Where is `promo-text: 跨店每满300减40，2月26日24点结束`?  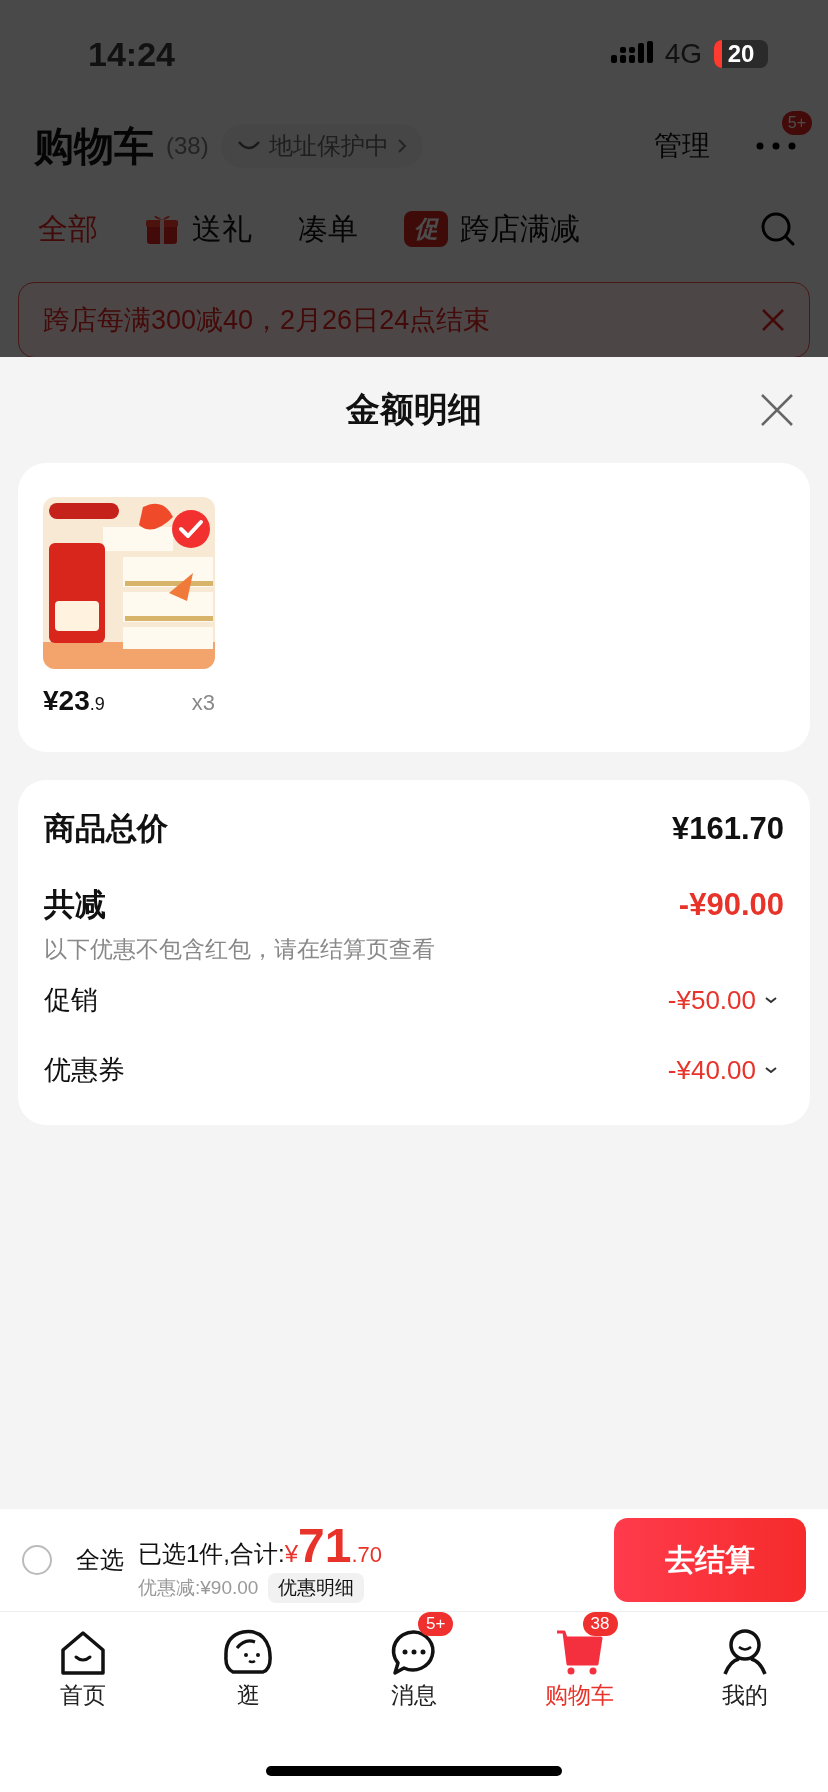
promo-text: 跨店每满300减40，2月26日24点结束 is located at coordinates (267, 320).